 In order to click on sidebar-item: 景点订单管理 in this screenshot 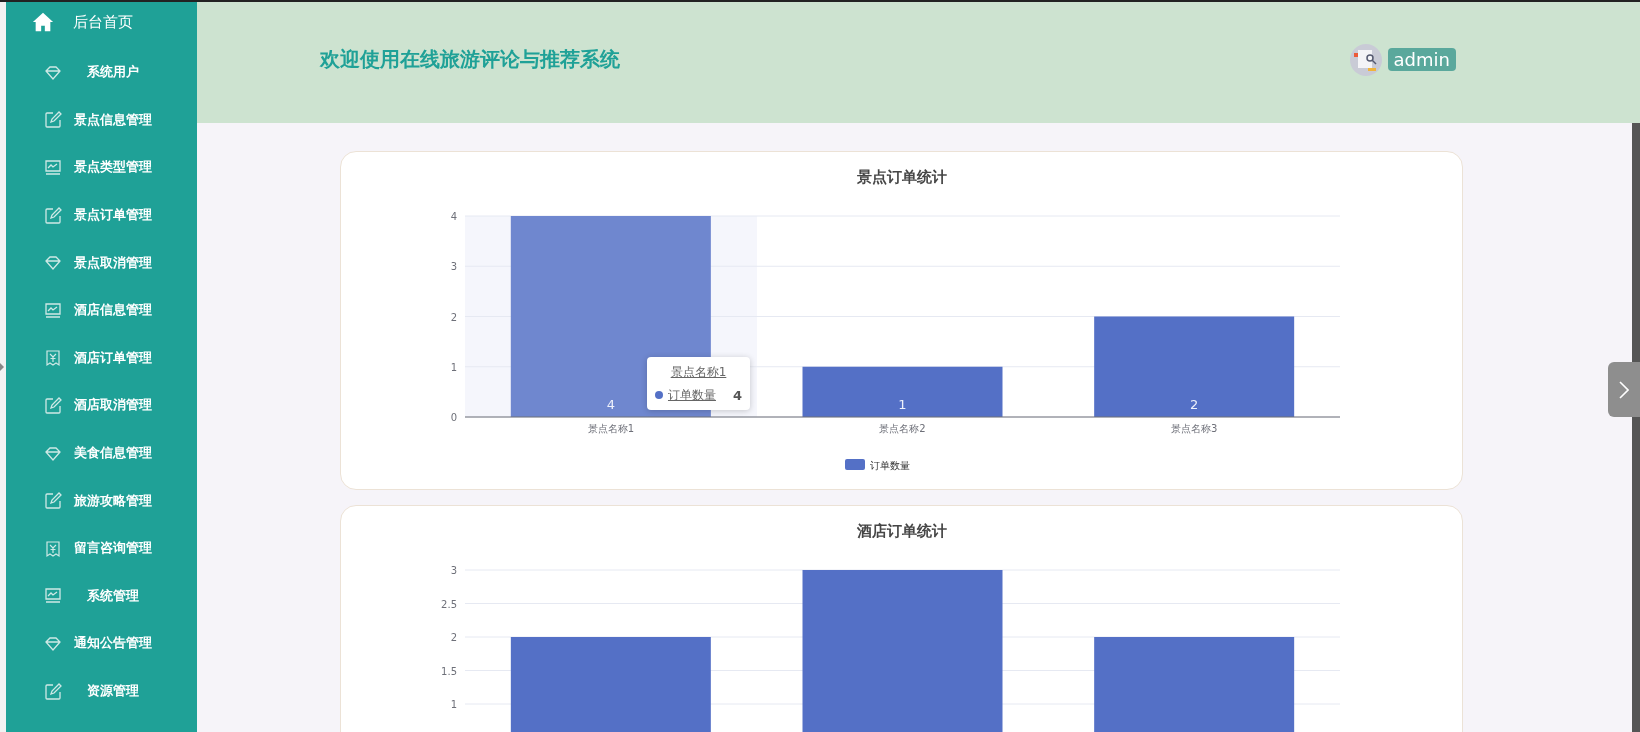, I will do `click(101, 215)`.